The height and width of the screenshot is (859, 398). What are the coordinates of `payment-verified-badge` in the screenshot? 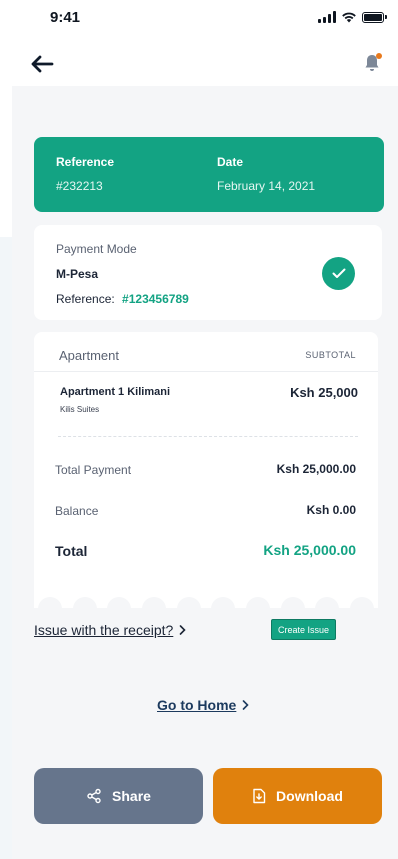 It's located at (338, 273).